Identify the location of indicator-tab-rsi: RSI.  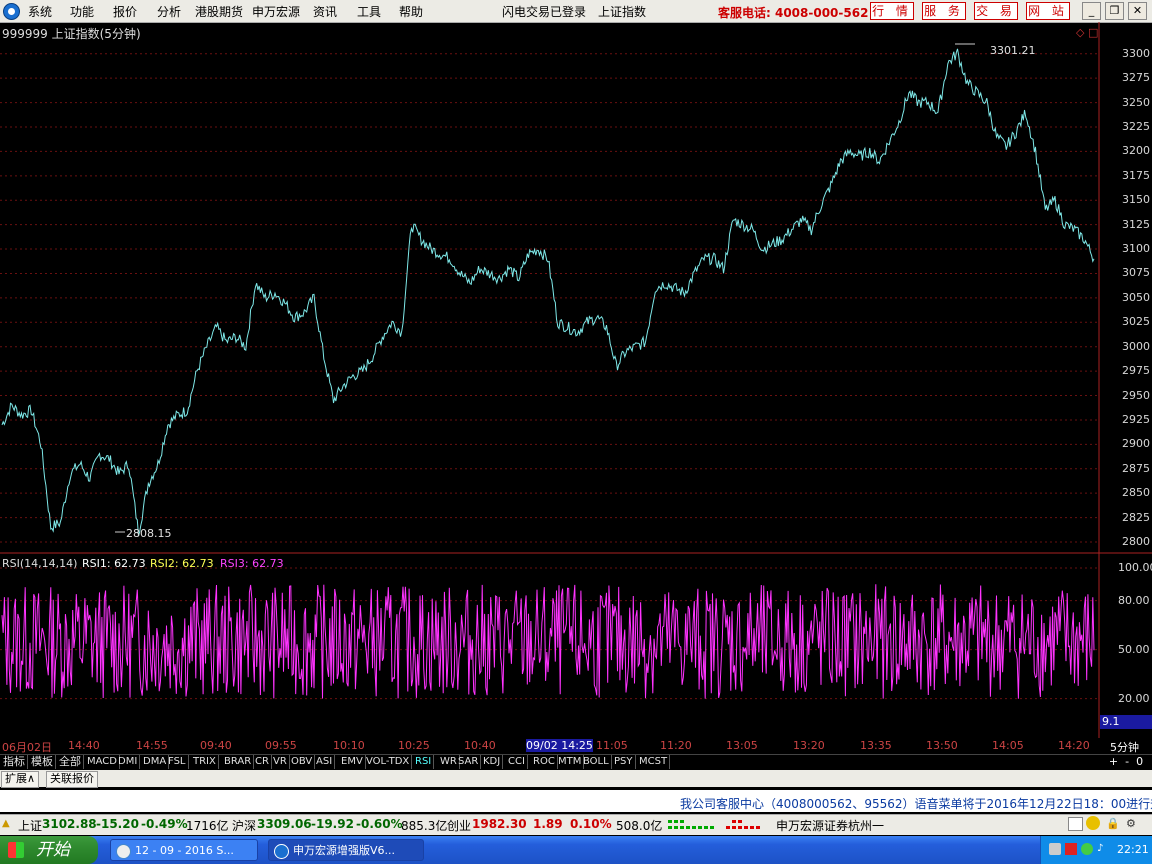
(424, 762).